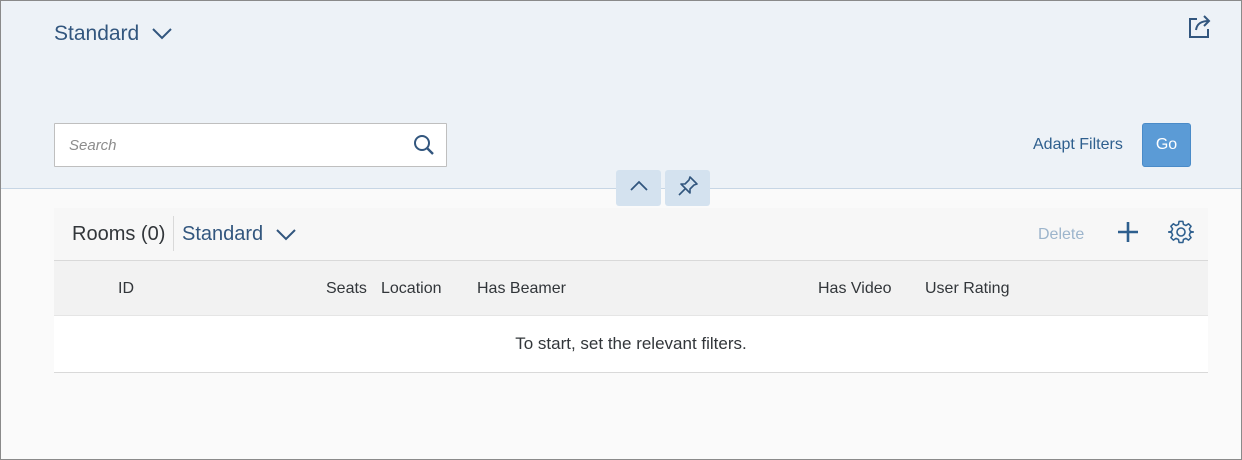 This screenshot has height=460, width=1242. Describe the element at coordinates (631, 234) in the screenshot. I see `table-toolbar: Rooms (0) Standard Delete` at that location.